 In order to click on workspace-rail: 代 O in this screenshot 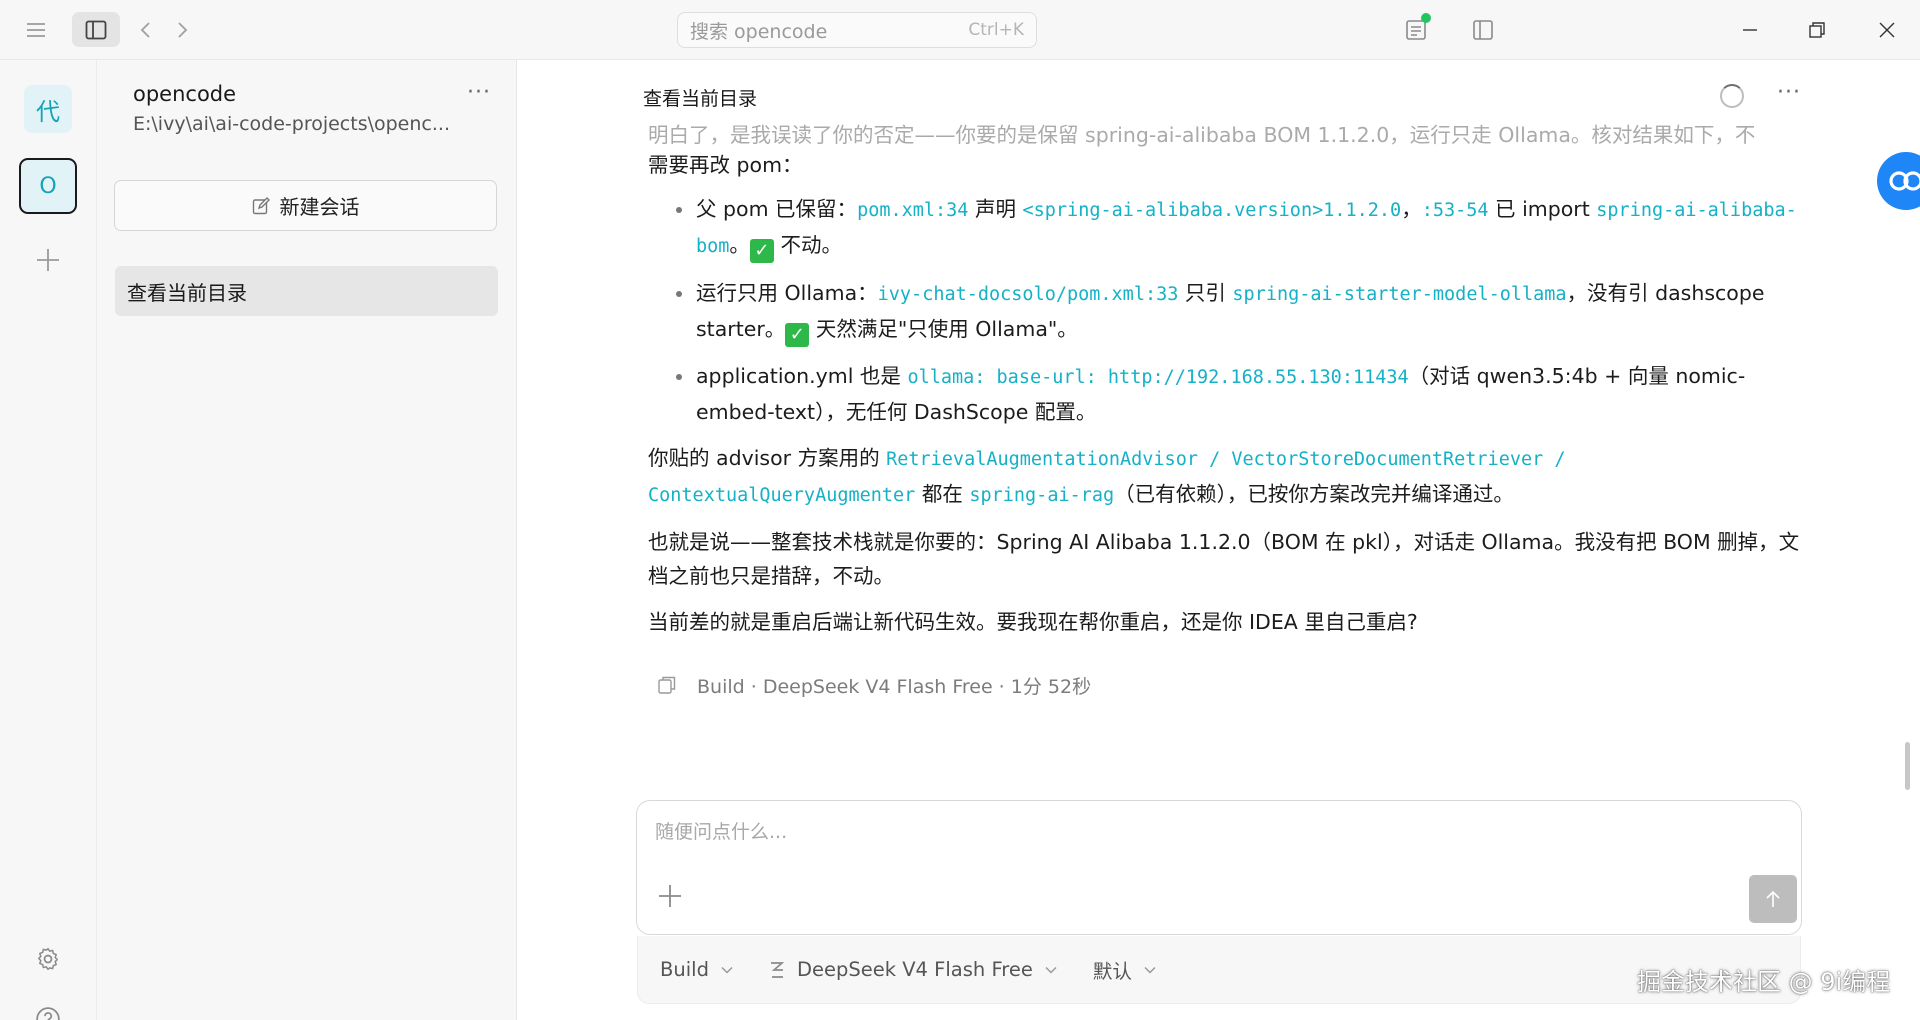, I will do `click(48, 540)`.